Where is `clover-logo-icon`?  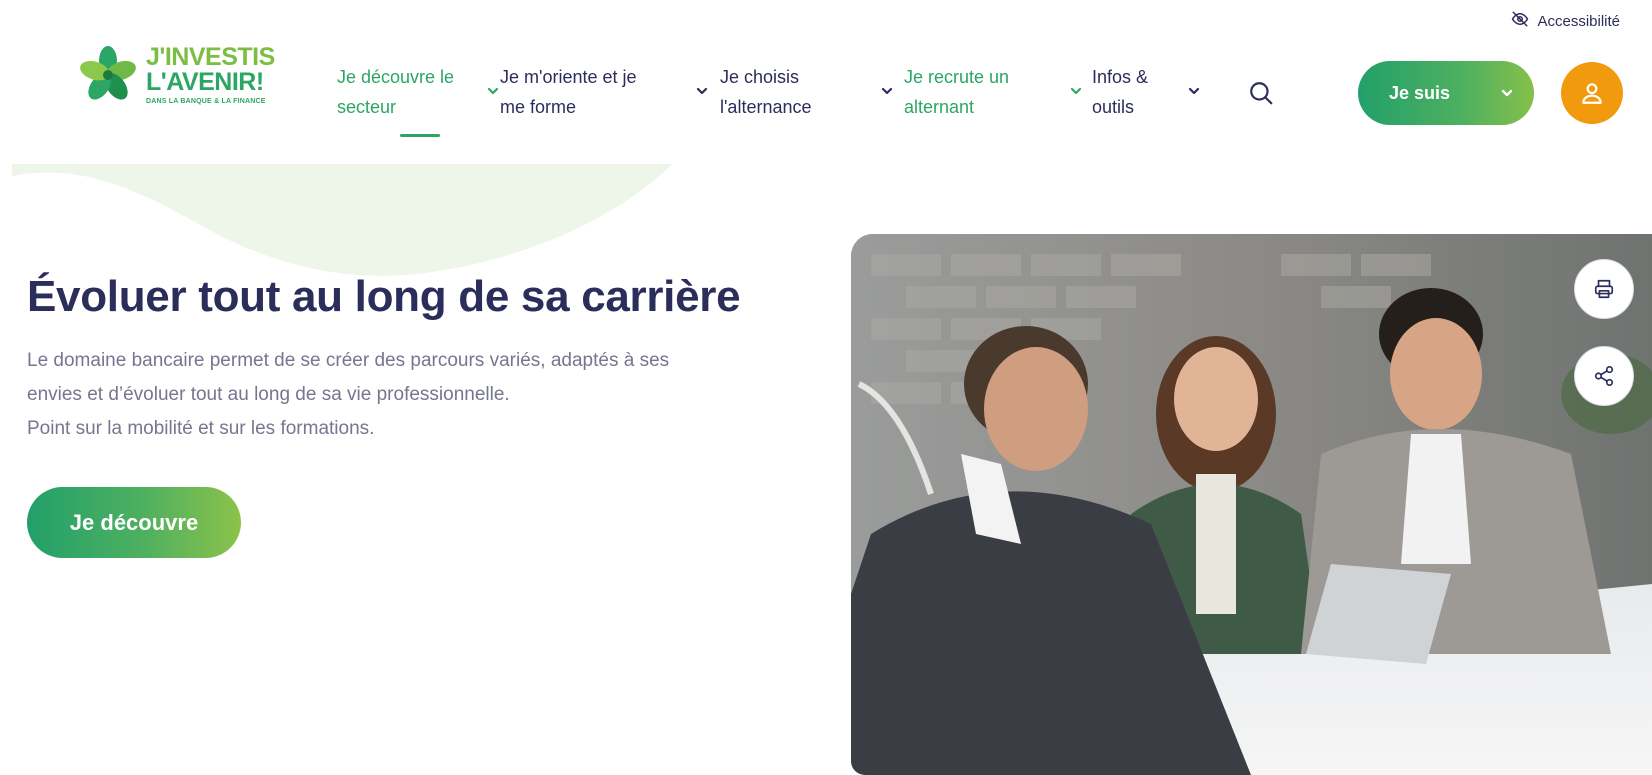
clover-logo-icon is located at coordinates (108, 75).